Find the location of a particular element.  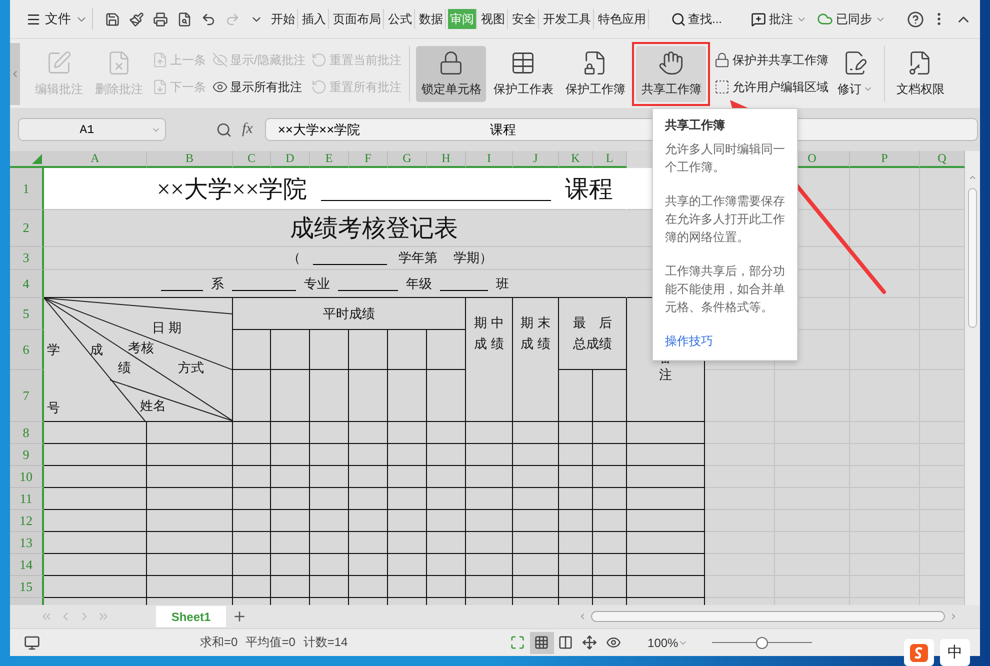

status-stat: 计数=14 is located at coordinates (325, 642).